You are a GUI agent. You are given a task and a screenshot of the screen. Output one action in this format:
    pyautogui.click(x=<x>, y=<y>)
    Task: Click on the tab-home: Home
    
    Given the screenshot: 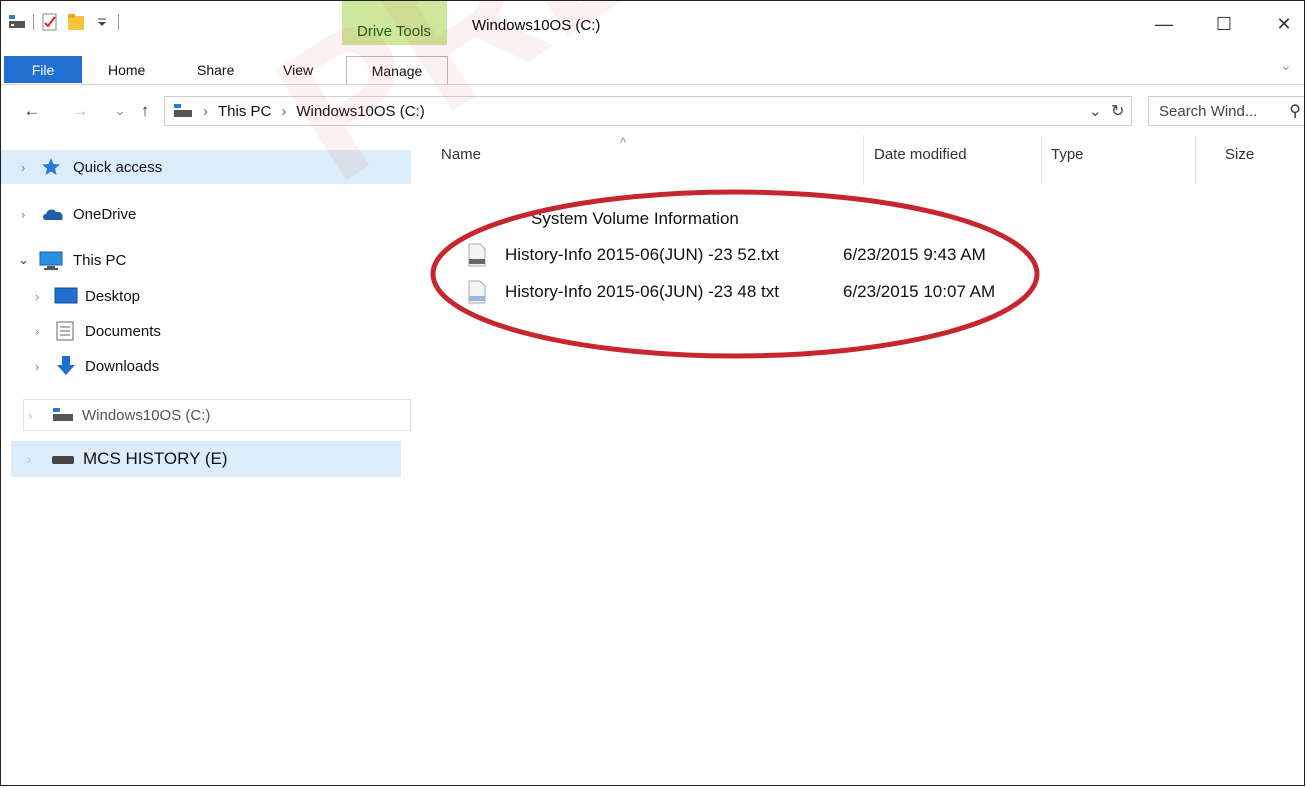 What is the action you would take?
    pyautogui.click(x=126, y=69)
    